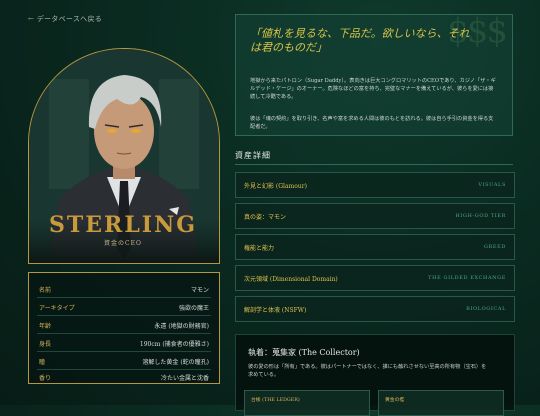 The height and width of the screenshot is (416, 540). What do you see at coordinates (57, 308) in the screenshot?
I see `stat-label: アーキタイプ` at bounding box center [57, 308].